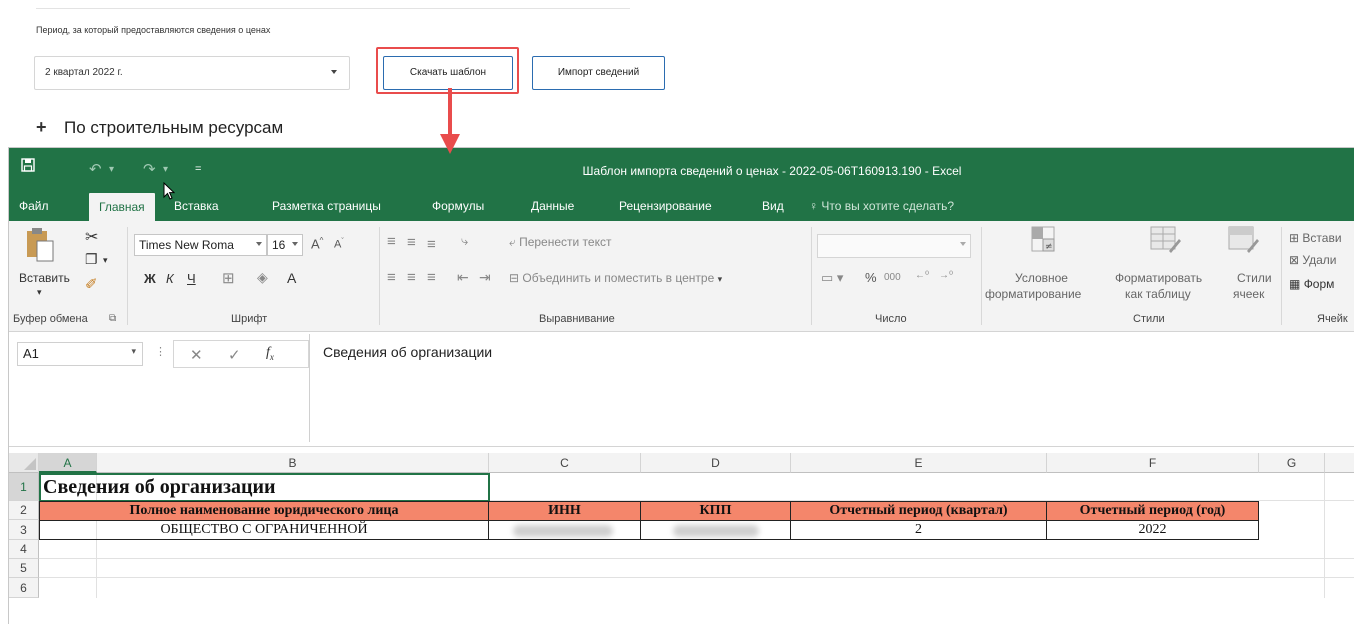  What do you see at coordinates (262, 277) in the screenshot?
I see `fill-color-icon: ◈` at bounding box center [262, 277].